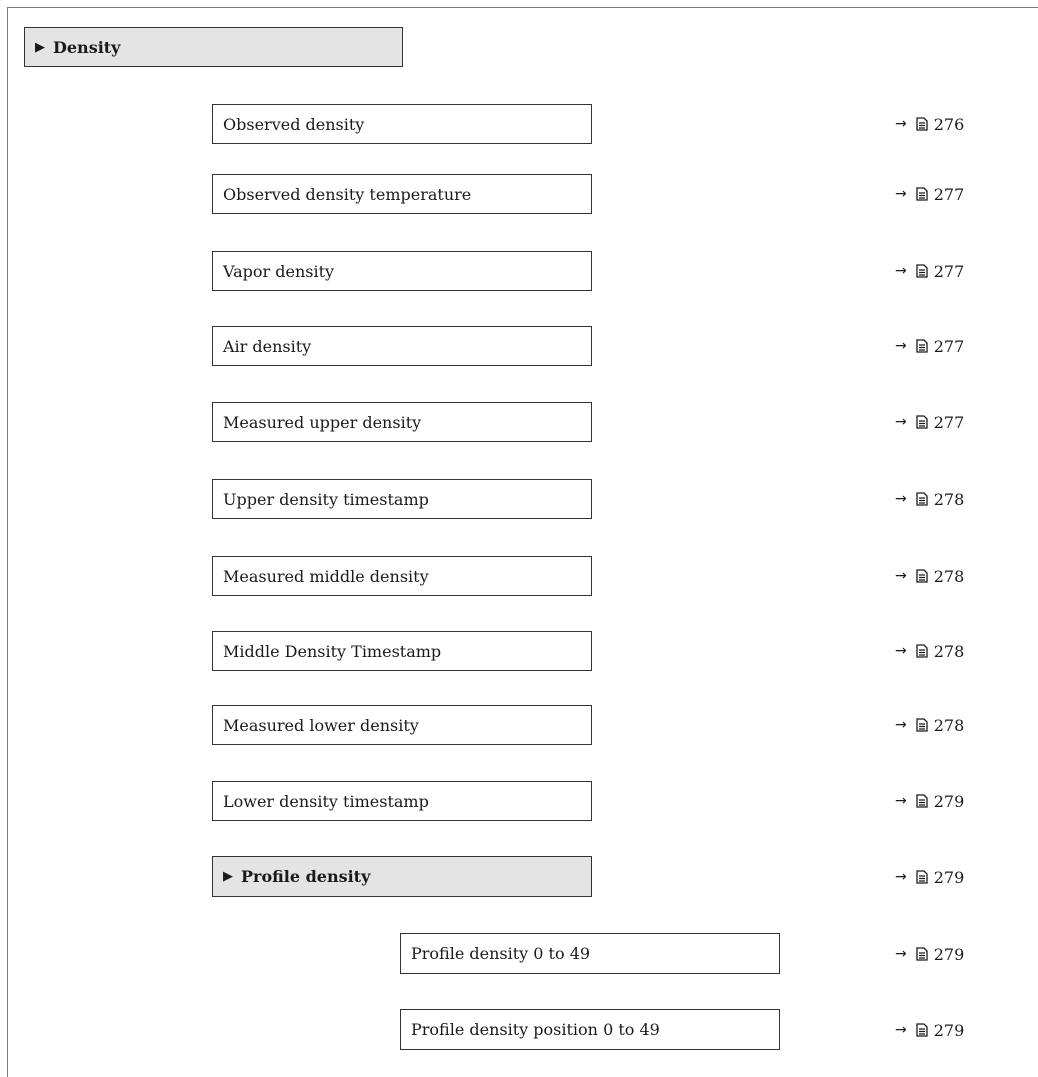  I want to click on item-air-density: Air density, so click(402, 346).